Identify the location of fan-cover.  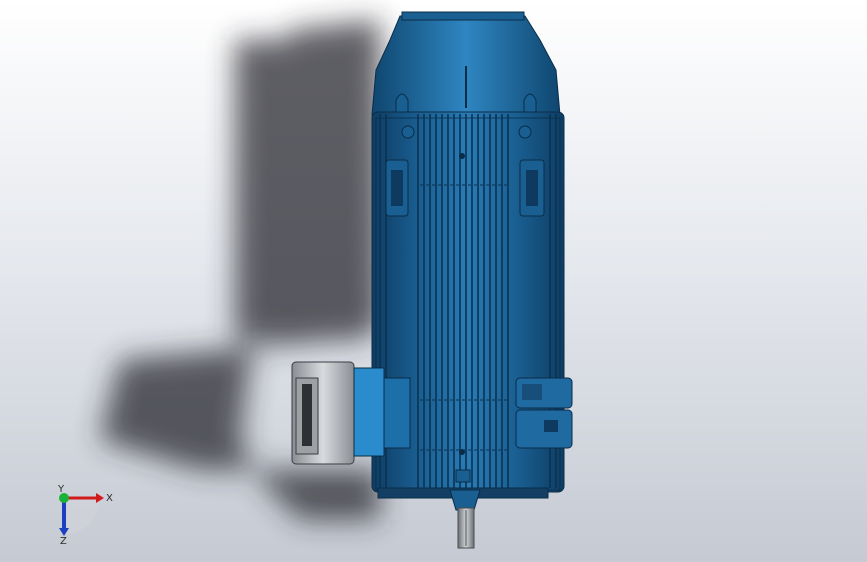
(466, 63).